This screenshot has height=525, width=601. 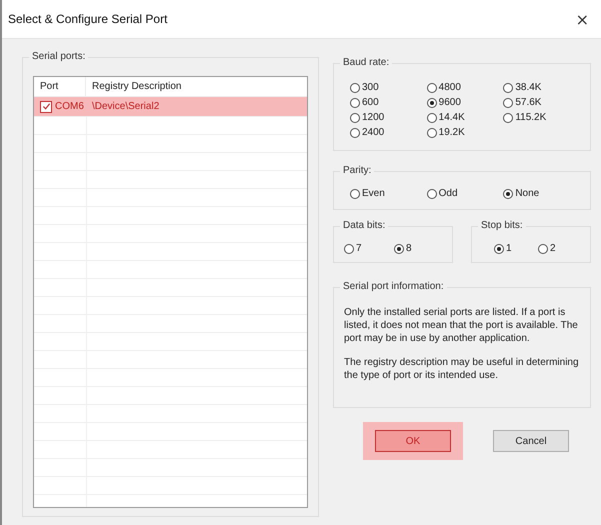 What do you see at coordinates (445, 132) in the screenshot?
I see `radio-option: 19.2K` at bounding box center [445, 132].